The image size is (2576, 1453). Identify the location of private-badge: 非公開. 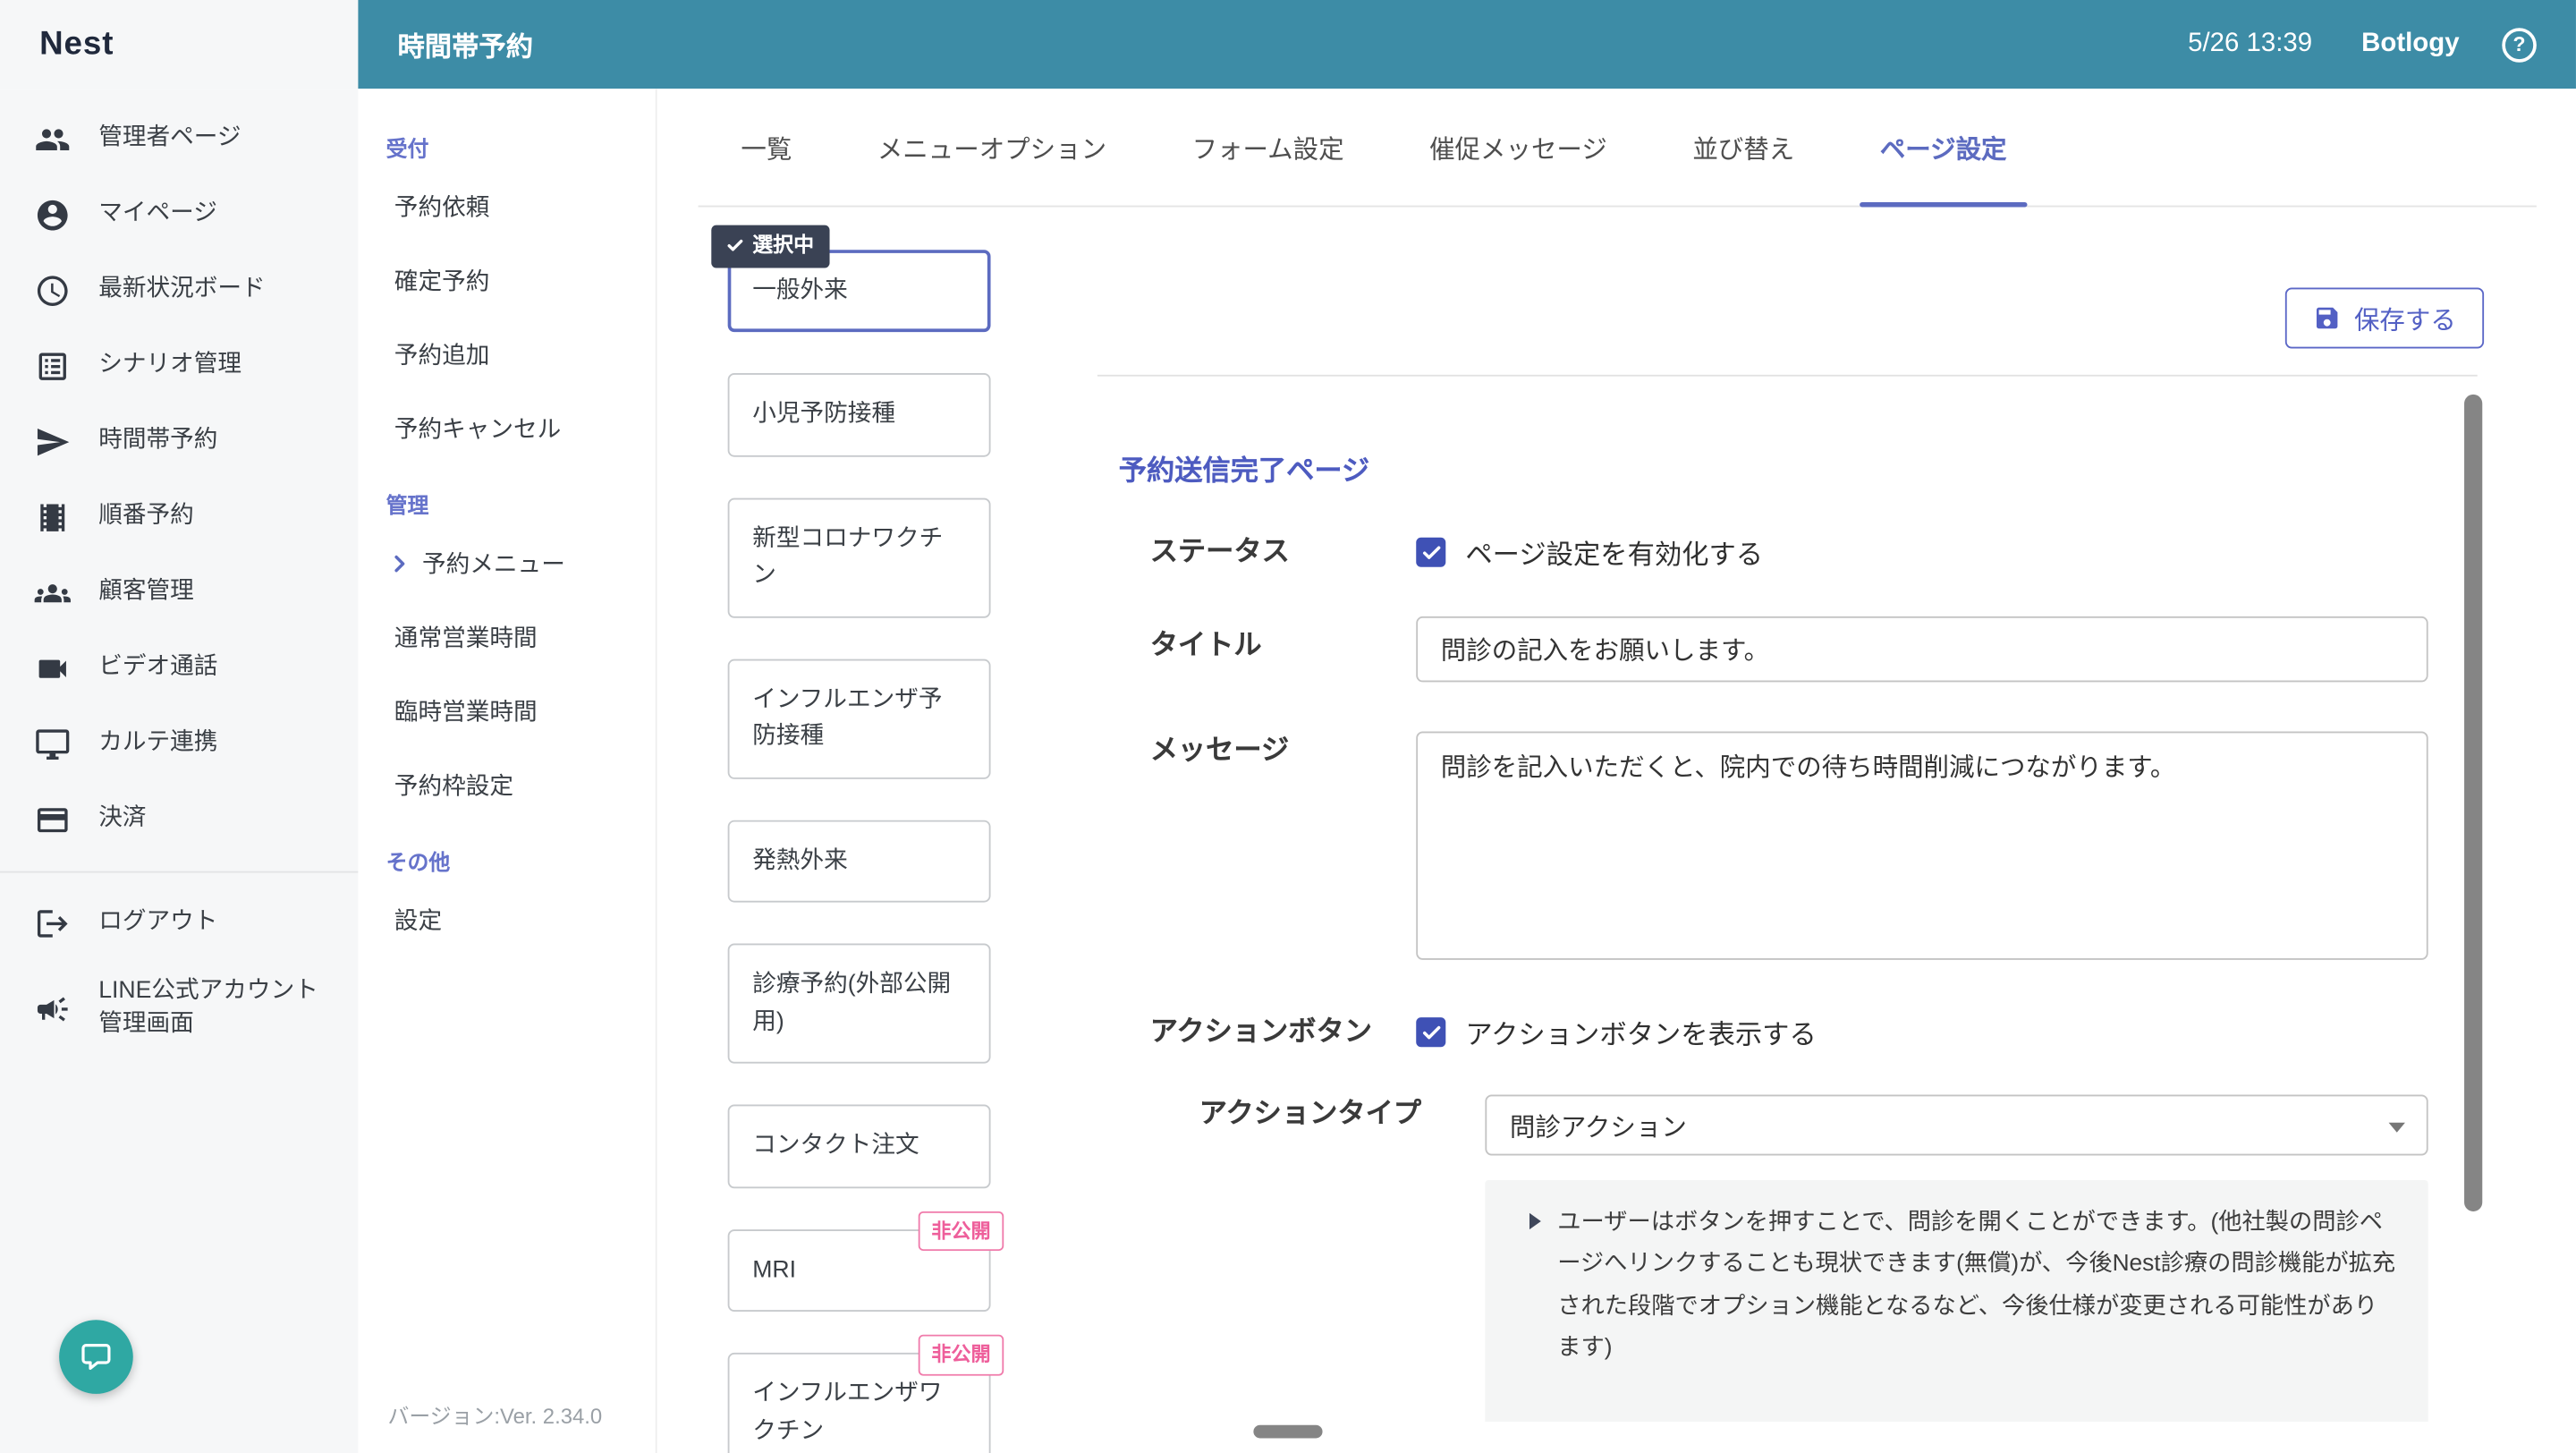
(961, 1231).